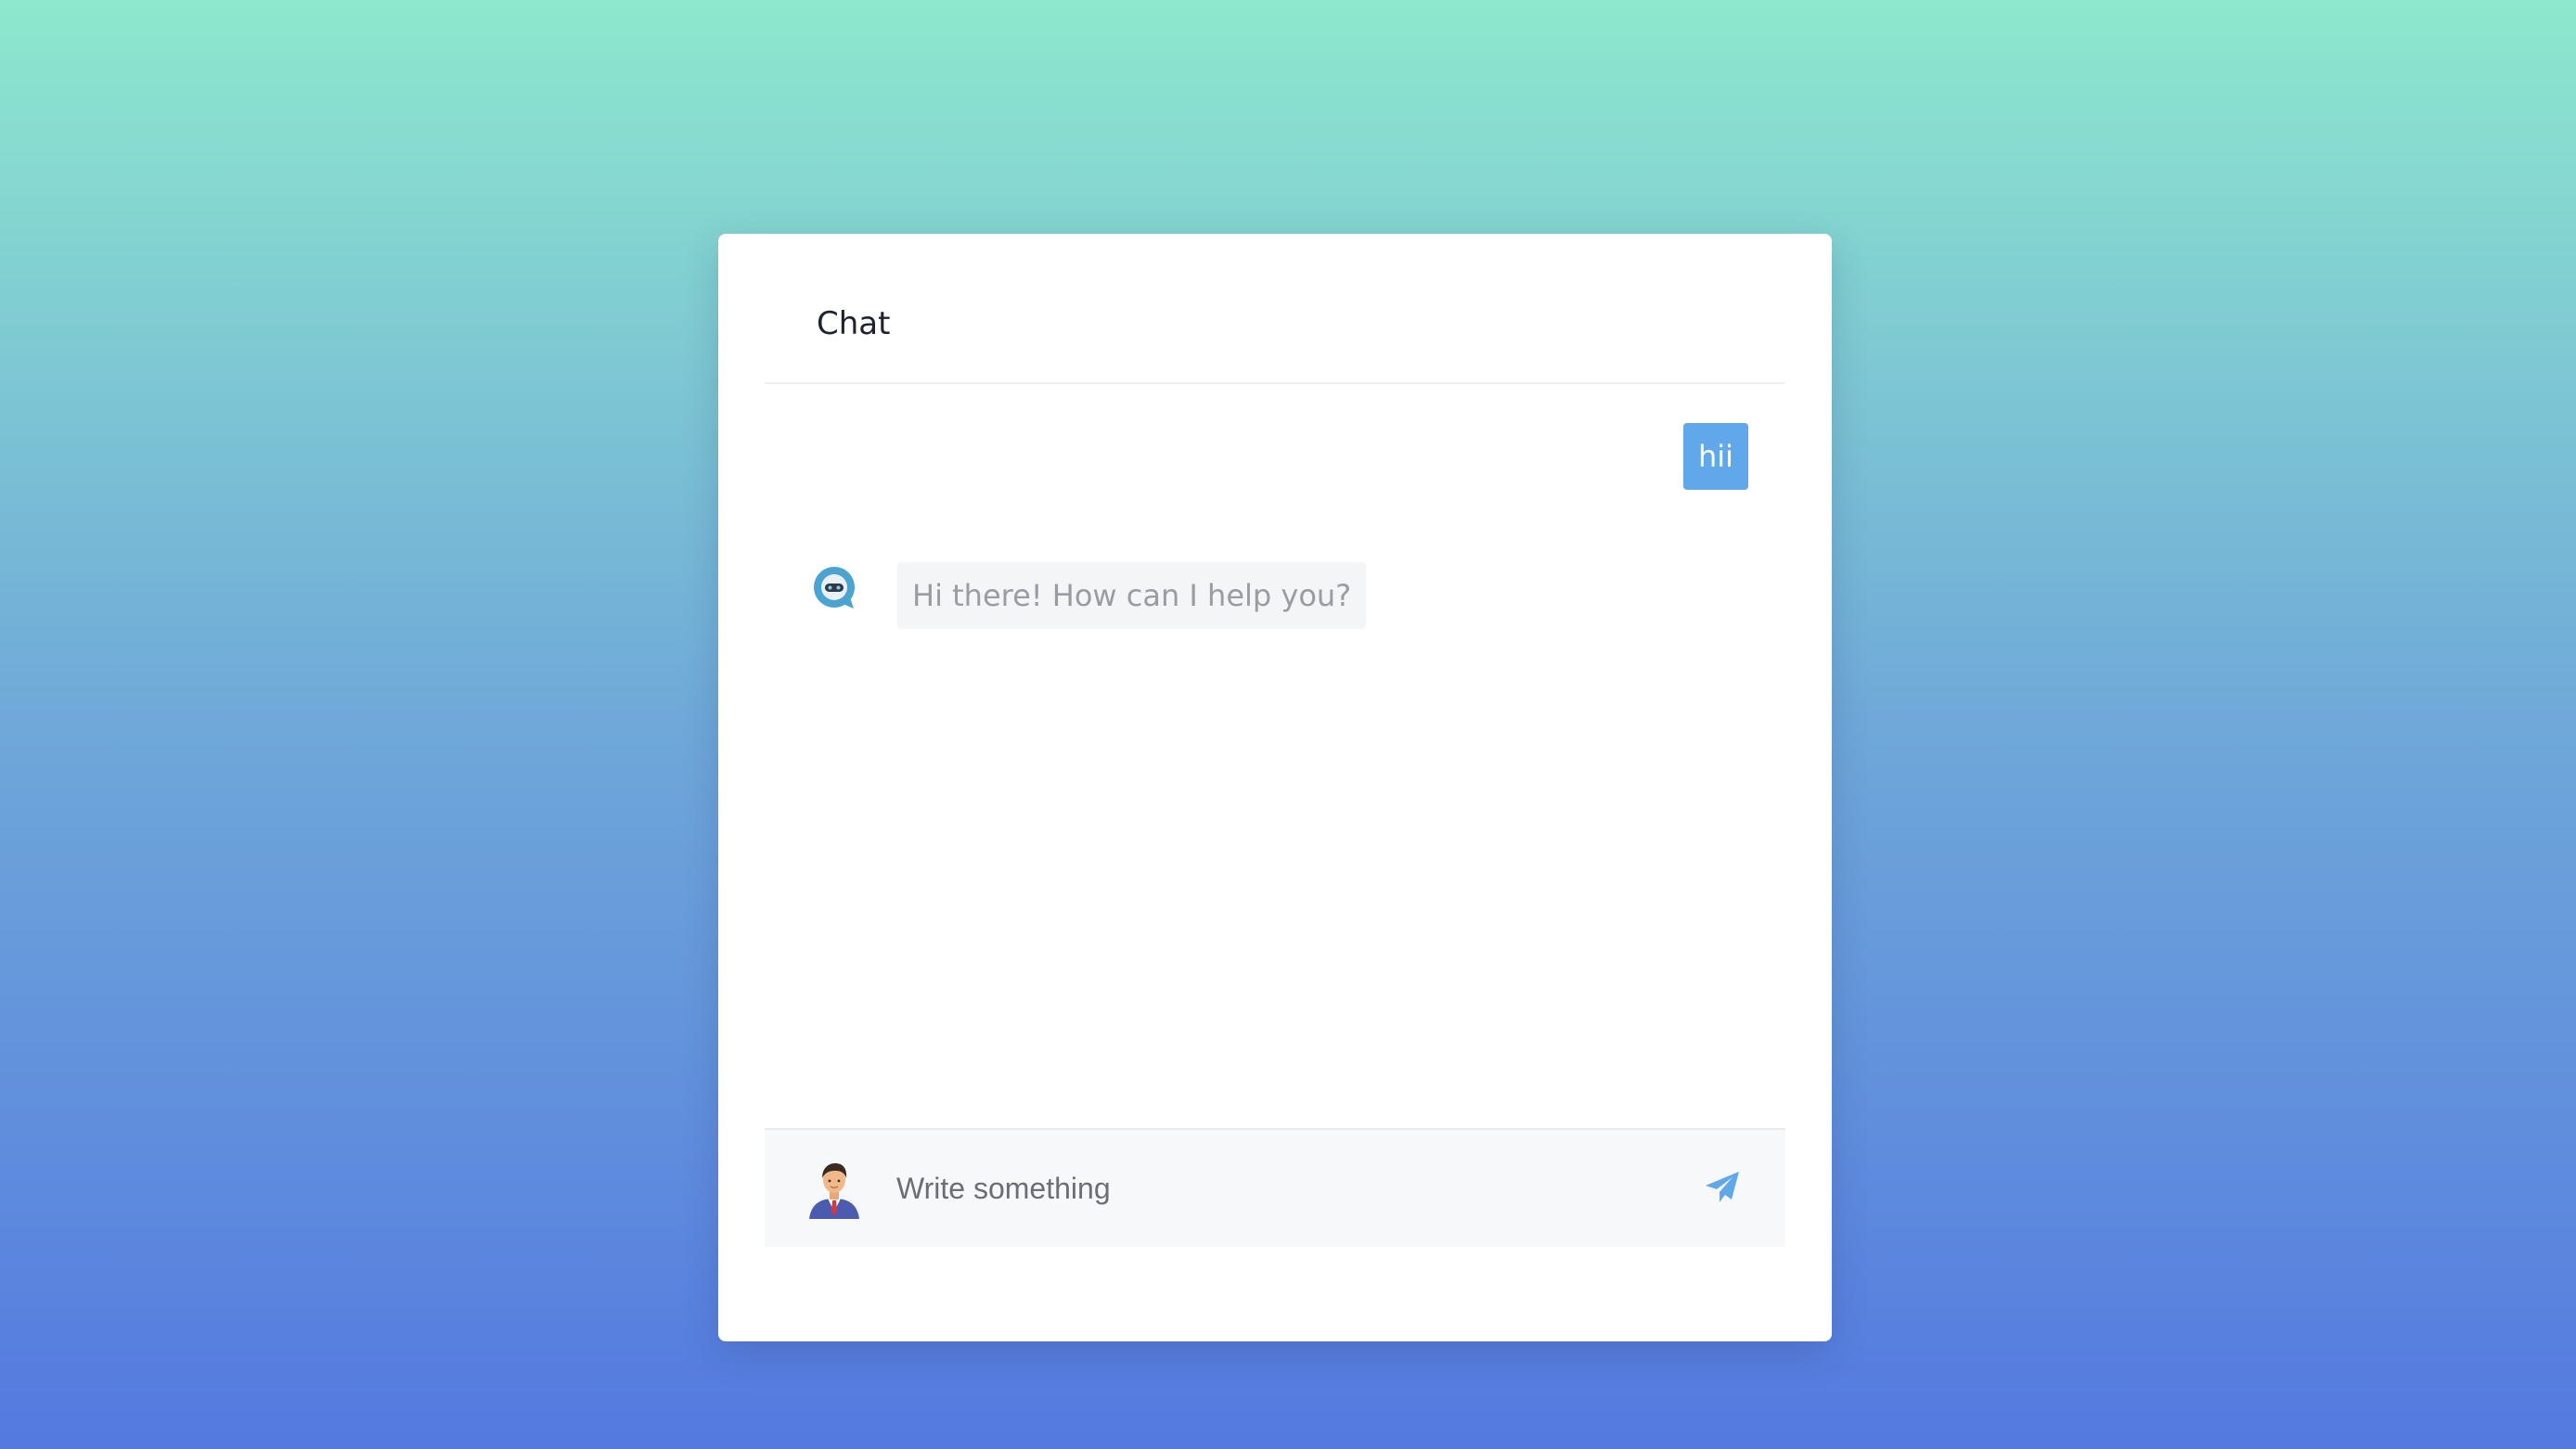 Image resolution: width=2576 pixels, height=1449 pixels. Describe the element at coordinates (1275, 309) in the screenshot. I see `chat-header: Chat` at that location.